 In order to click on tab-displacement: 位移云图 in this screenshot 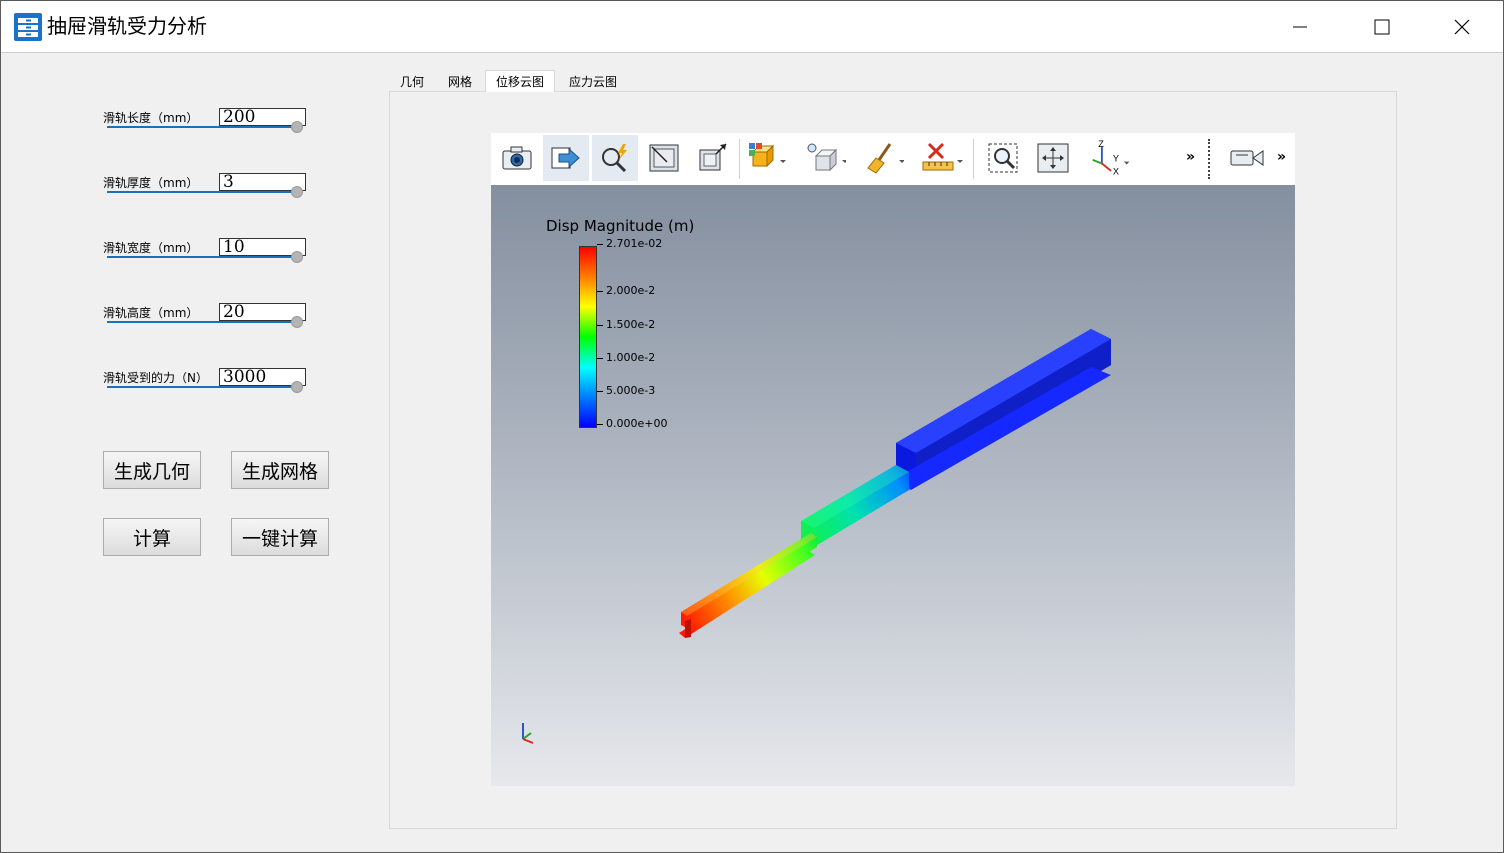, I will do `click(520, 81)`.